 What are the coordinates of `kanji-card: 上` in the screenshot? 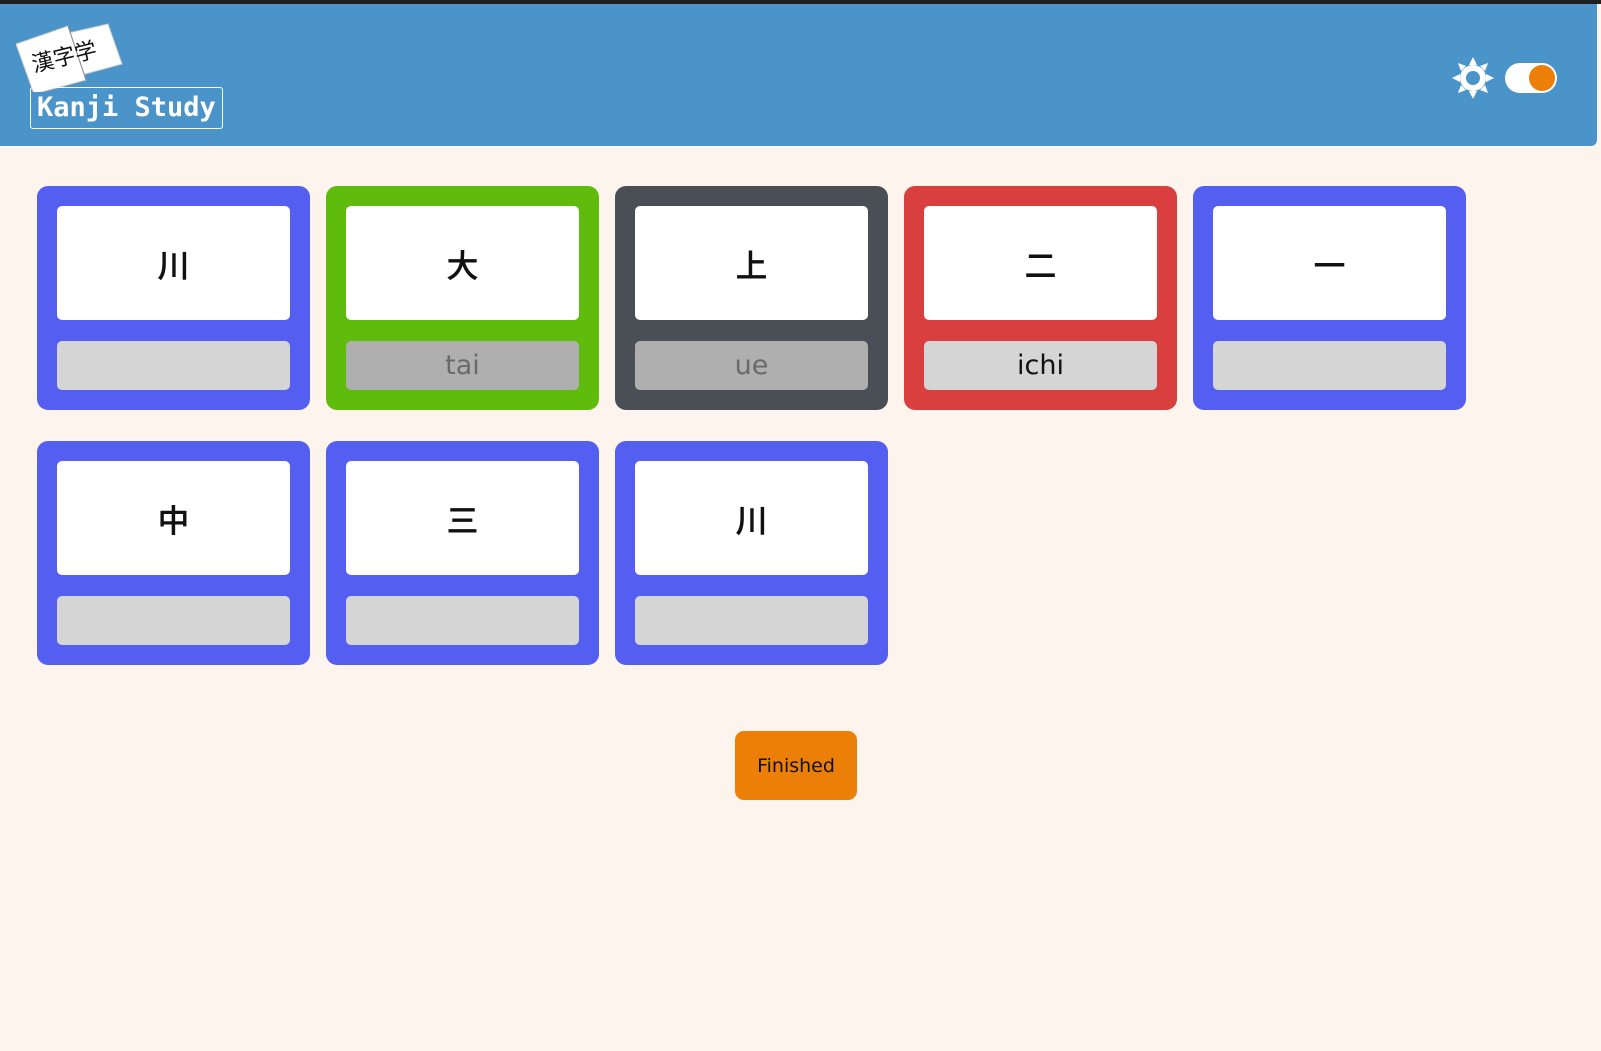 It's located at (751, 298).